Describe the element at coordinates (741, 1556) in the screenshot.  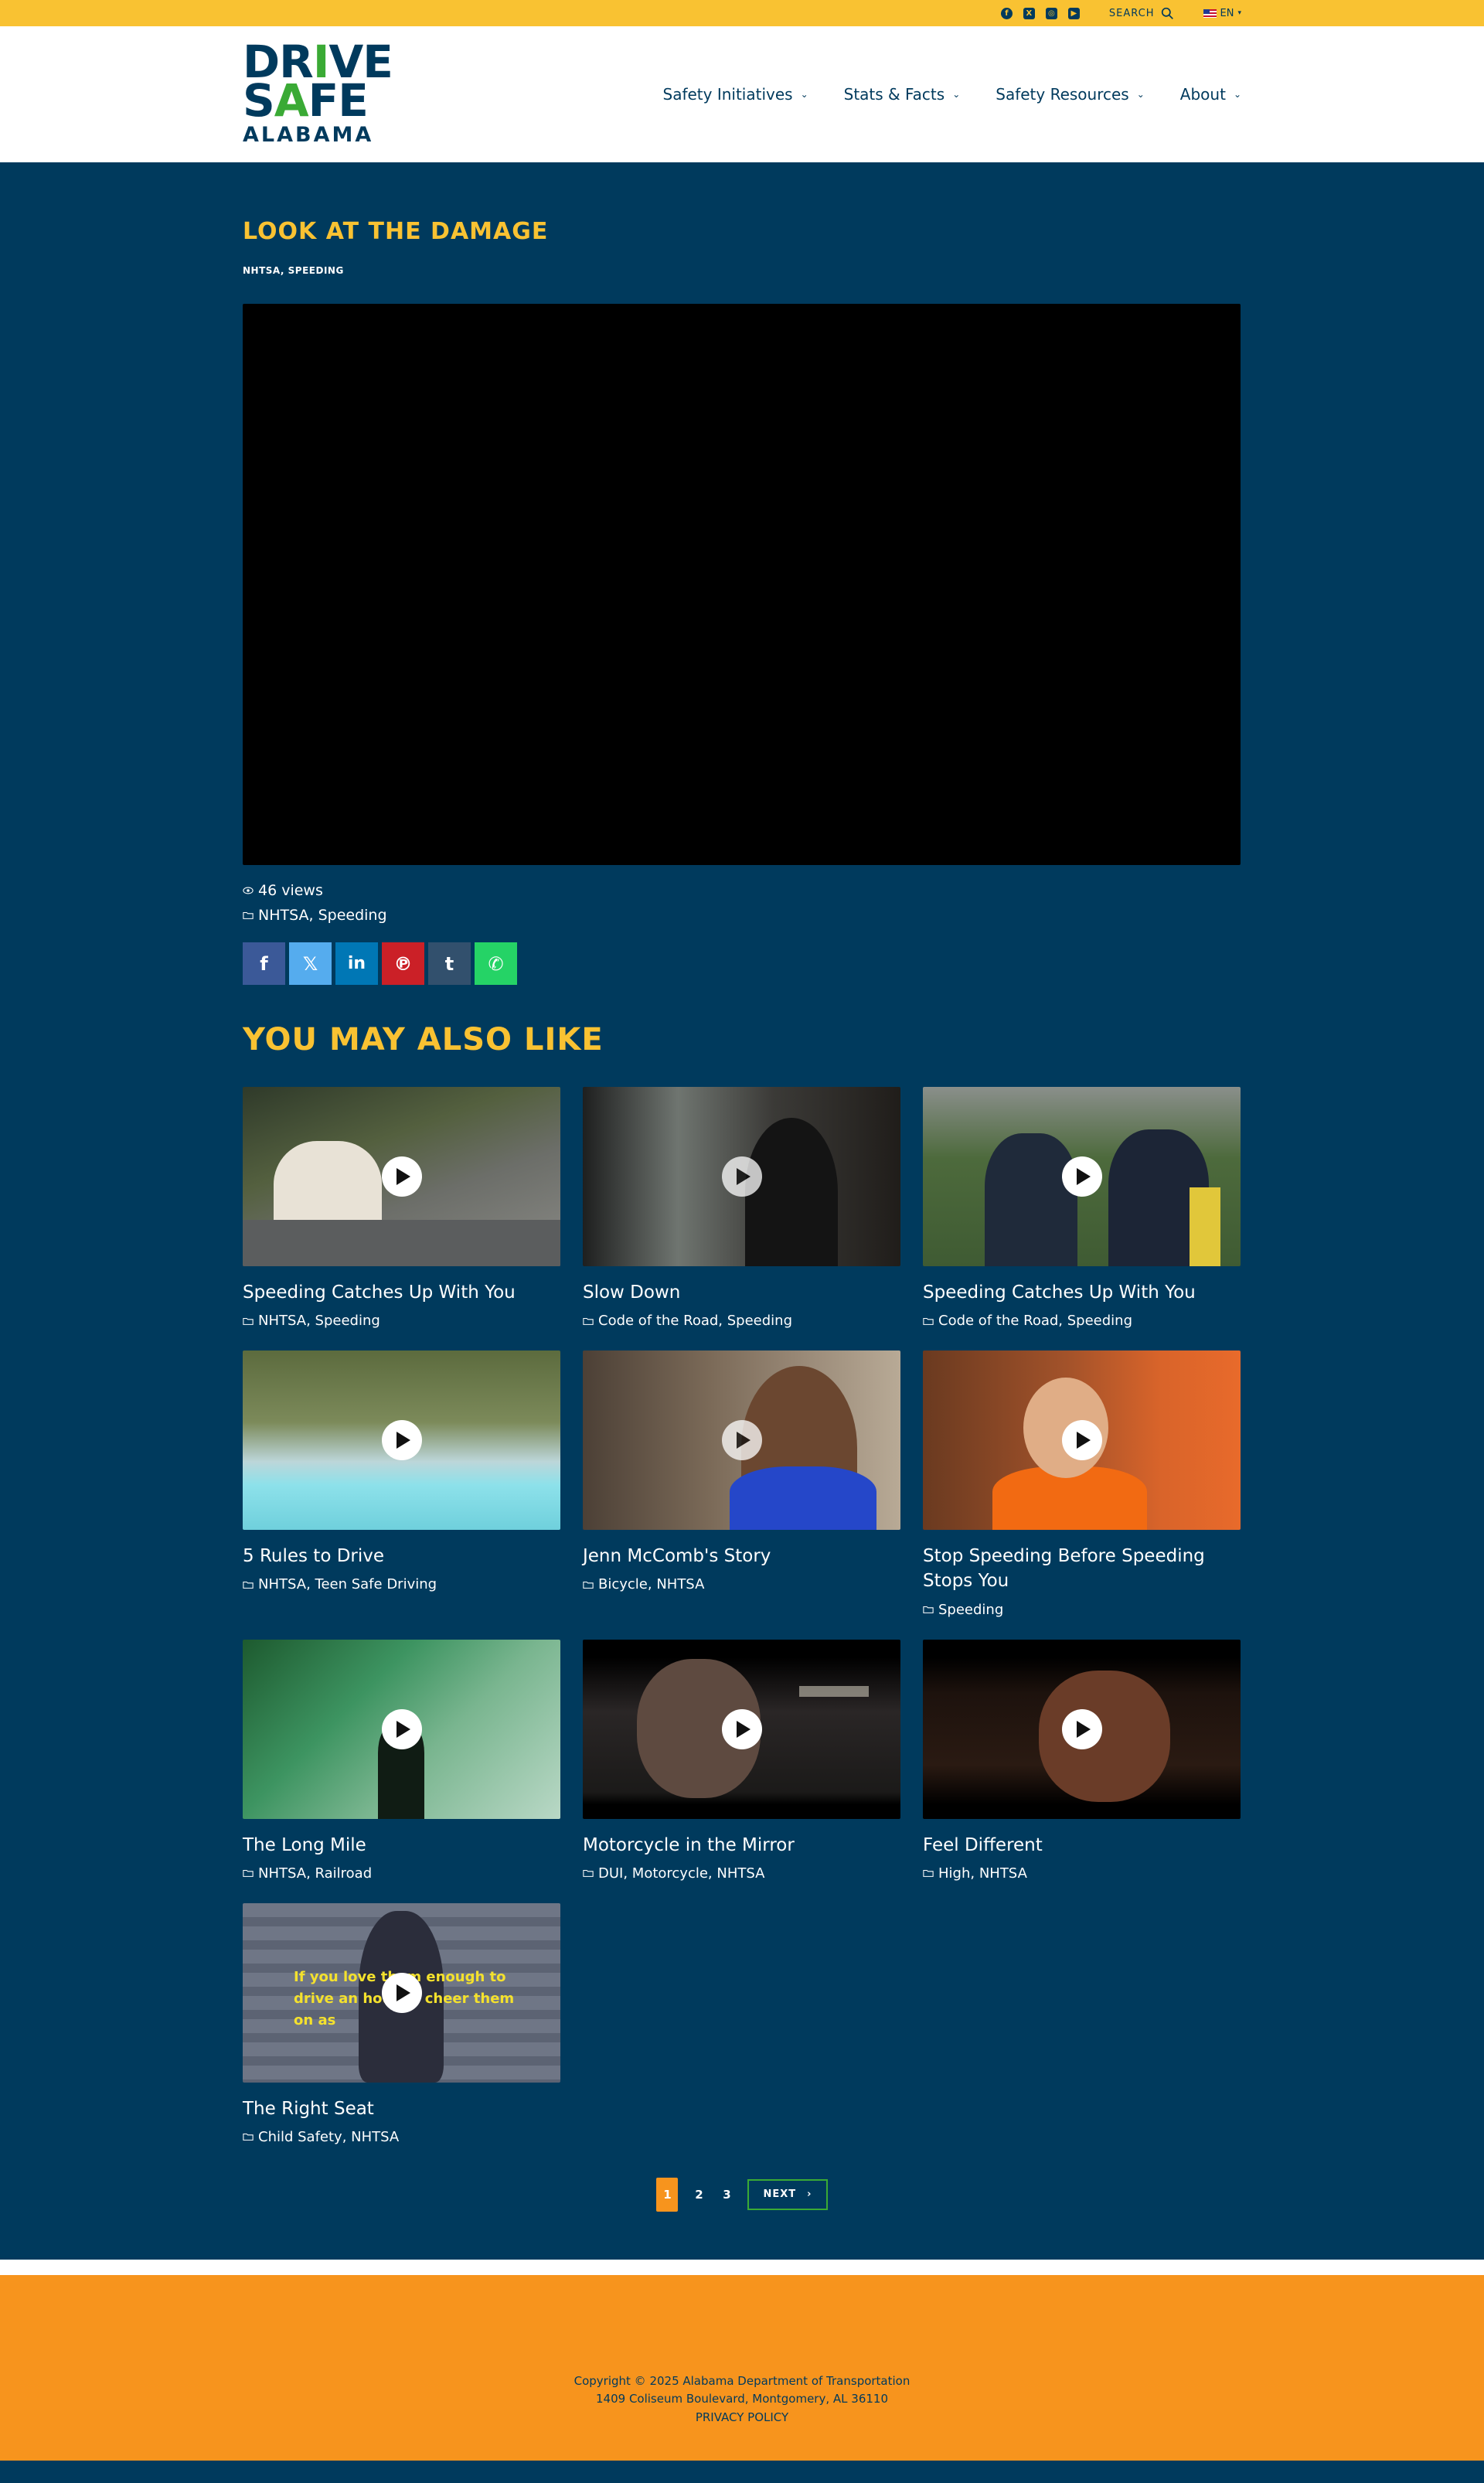
I see `video-title: Jenn McComb's Story` at that location.